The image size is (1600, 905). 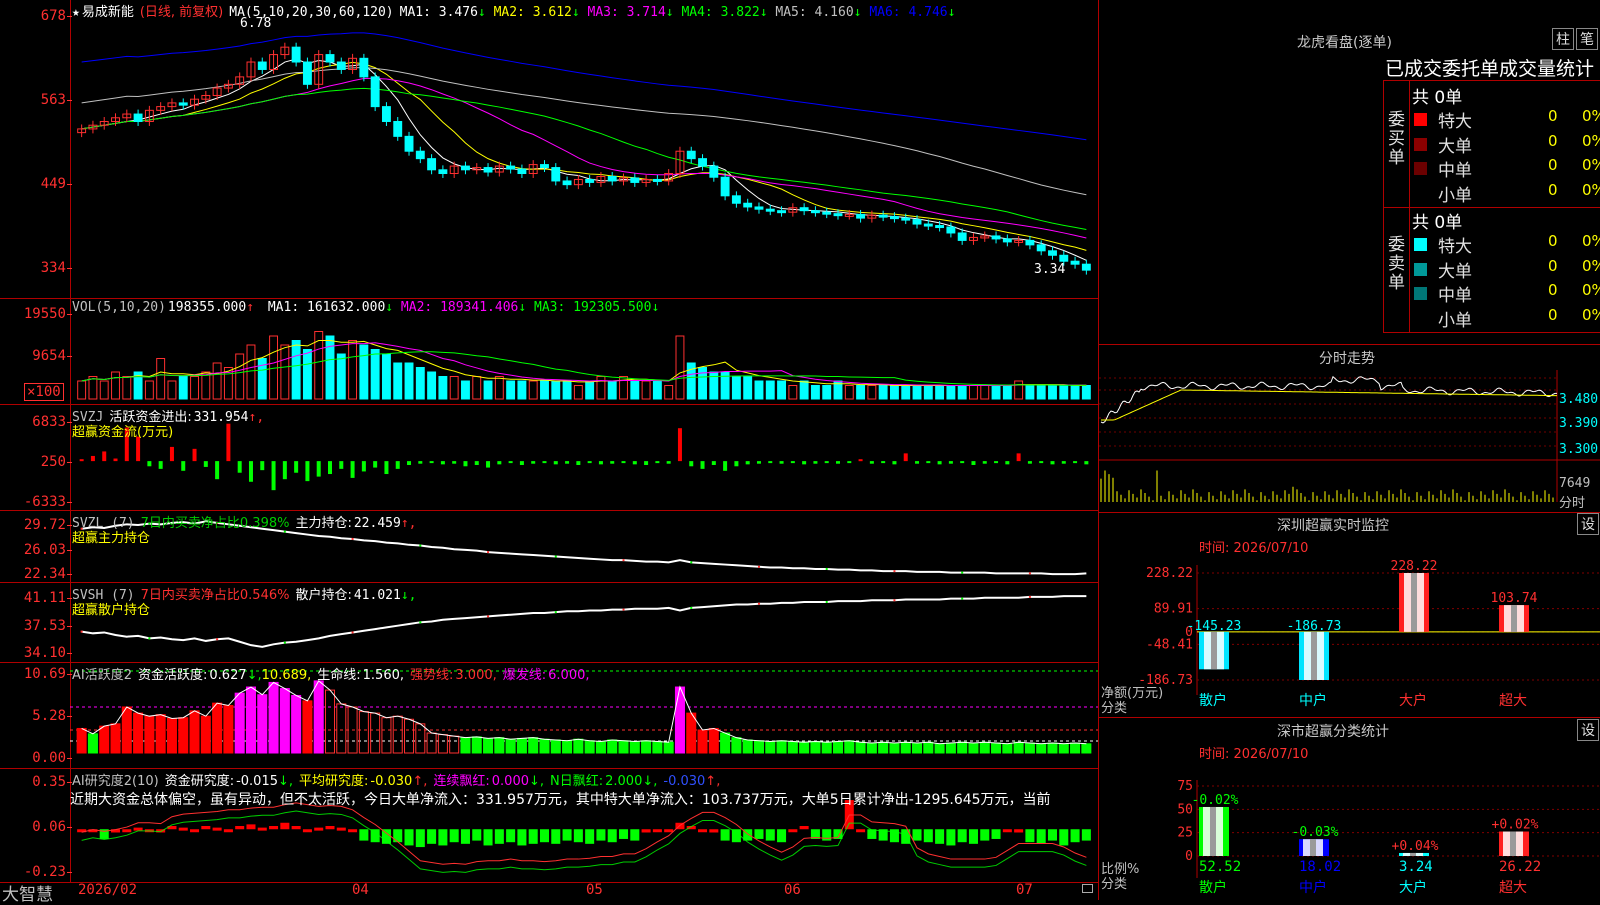 I want to click on classify-delta: -0.03%, so click(x=1315, y=832).